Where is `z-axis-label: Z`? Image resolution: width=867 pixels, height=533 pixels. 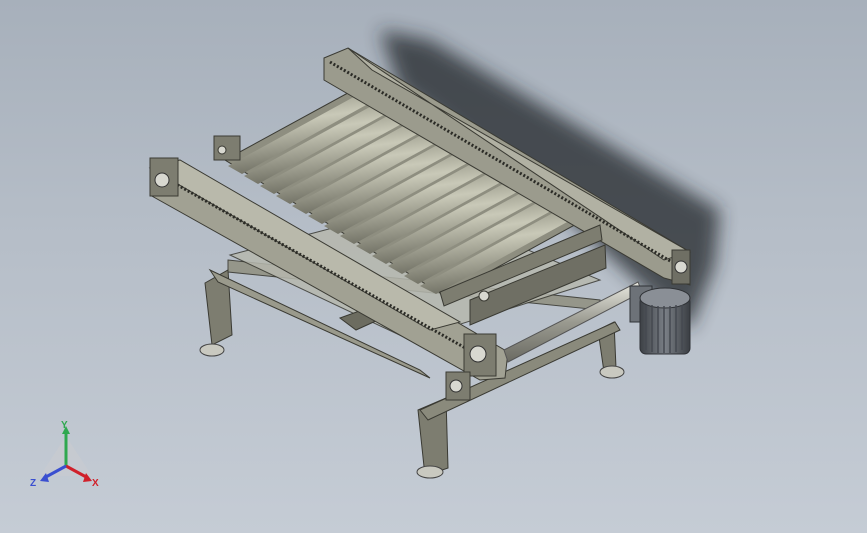 z-axis-label: Z is located at coordinates (33, 483).